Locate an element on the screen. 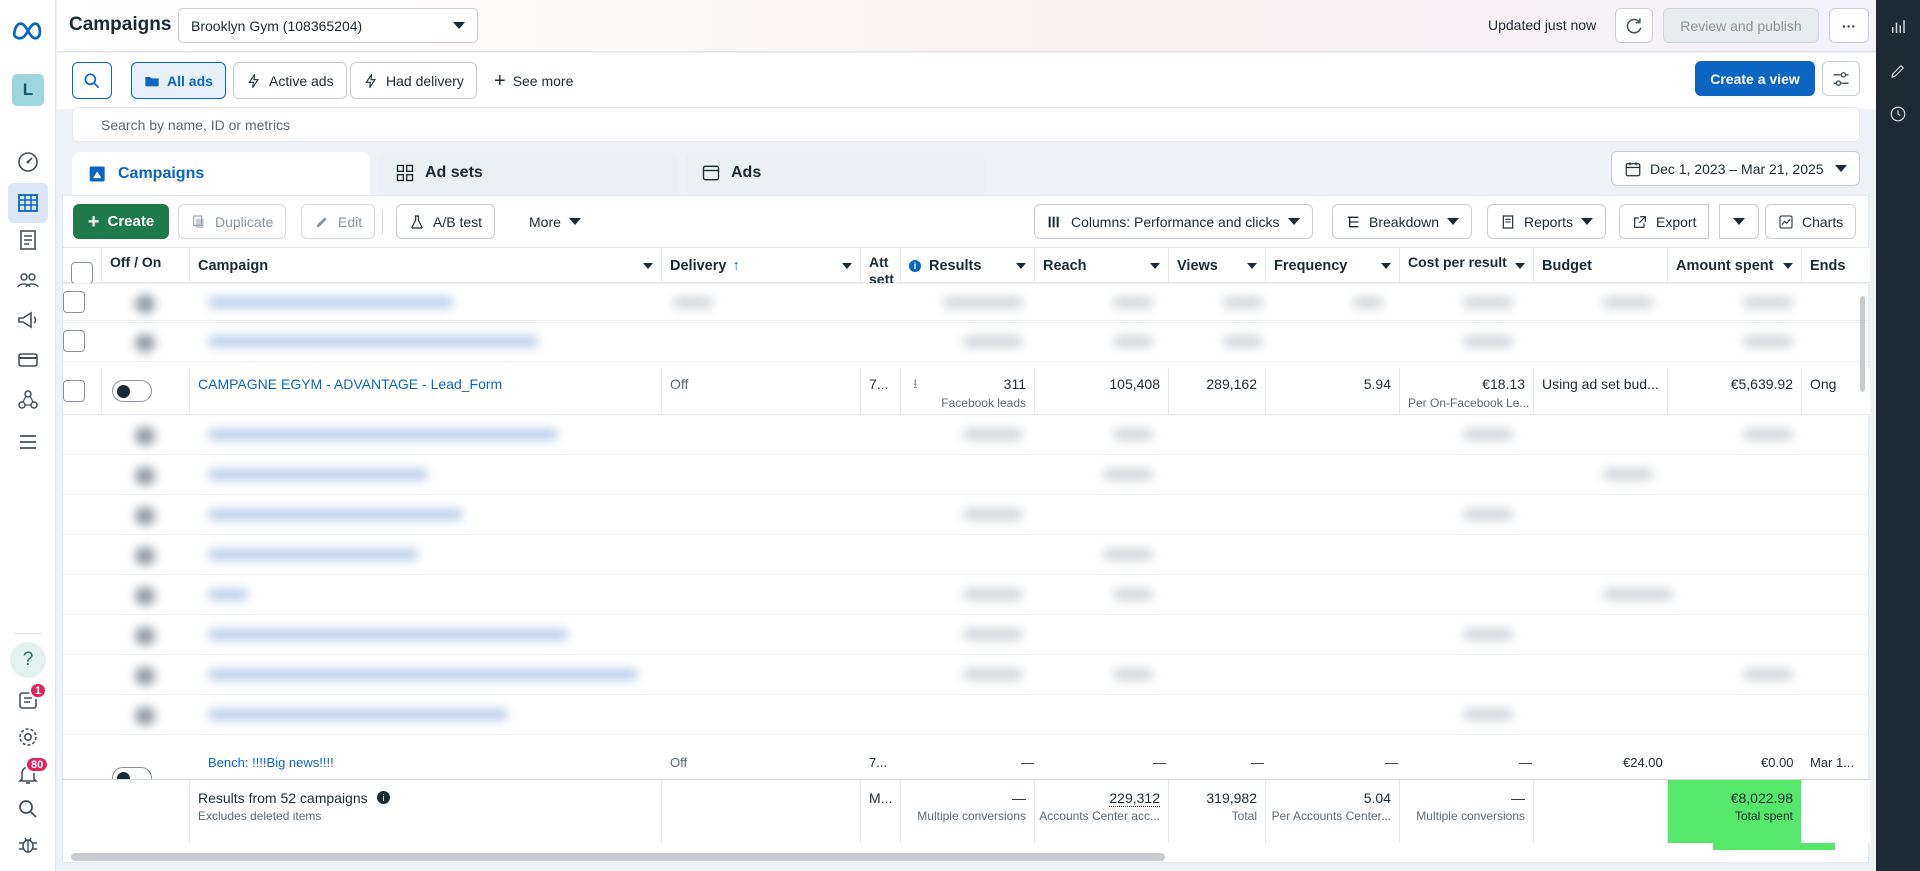  filter-active-ads: Active ads is located at coordinates (290, 80).